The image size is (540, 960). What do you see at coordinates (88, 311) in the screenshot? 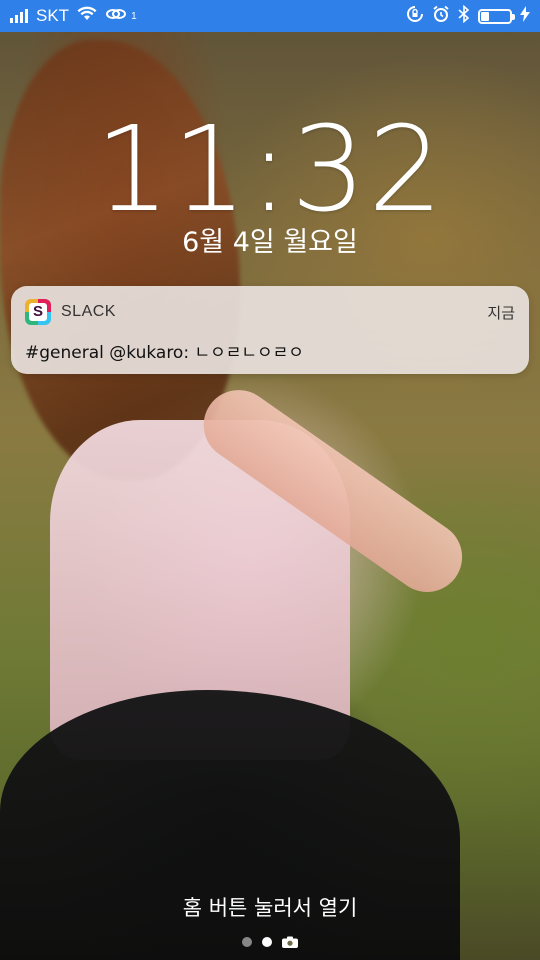
I see `notification-app-name: SLACK` at bounding box center [88, 311].